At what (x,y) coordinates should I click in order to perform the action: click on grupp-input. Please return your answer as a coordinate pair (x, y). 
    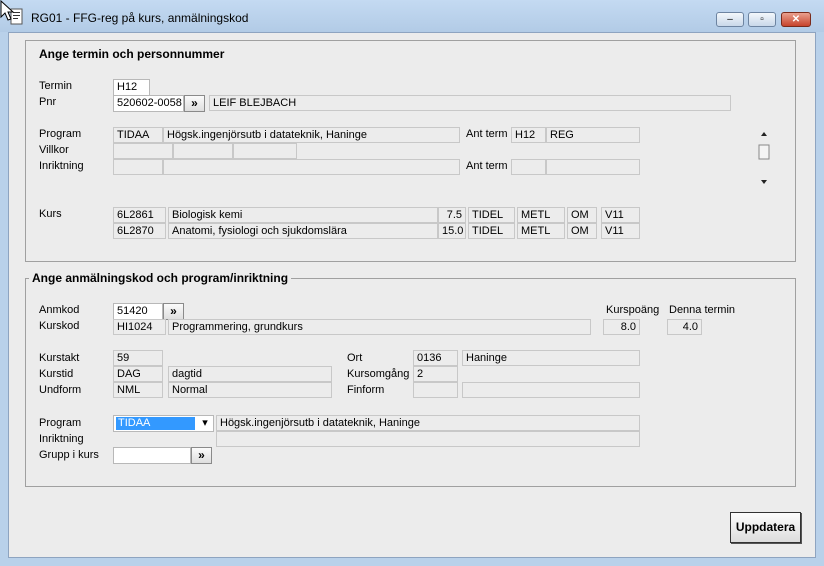
    Looking at the image, I should click on (152, 455).